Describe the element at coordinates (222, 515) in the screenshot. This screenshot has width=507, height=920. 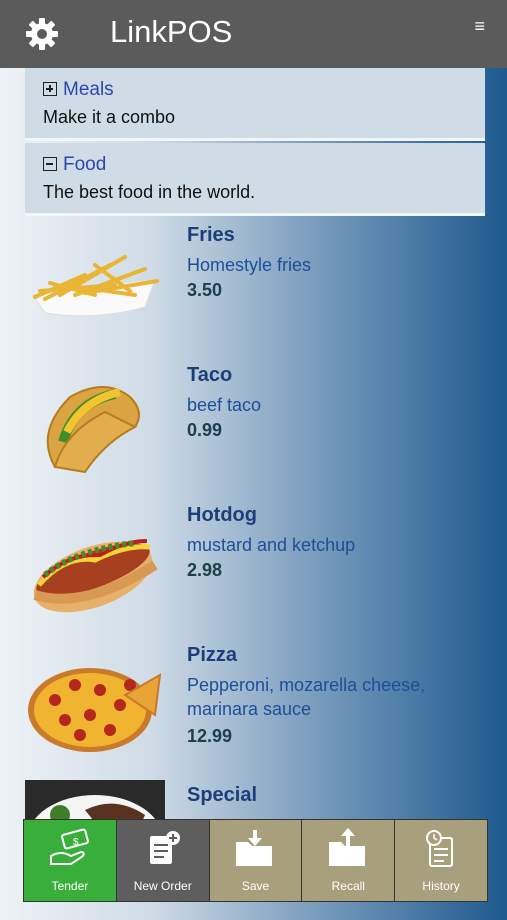
I see `item-name: Hotdog` at that location.